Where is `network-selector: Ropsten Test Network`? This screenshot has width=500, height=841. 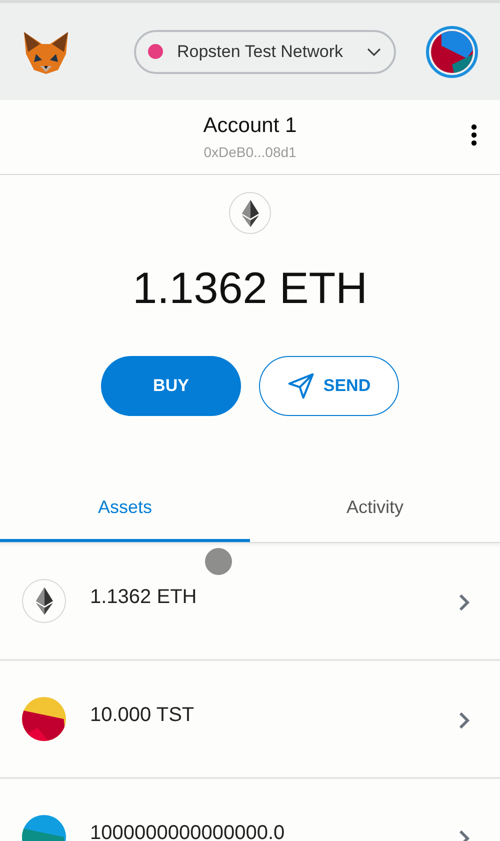
network-selector: Ropsten Test Network is located at coordinates (265, 52).